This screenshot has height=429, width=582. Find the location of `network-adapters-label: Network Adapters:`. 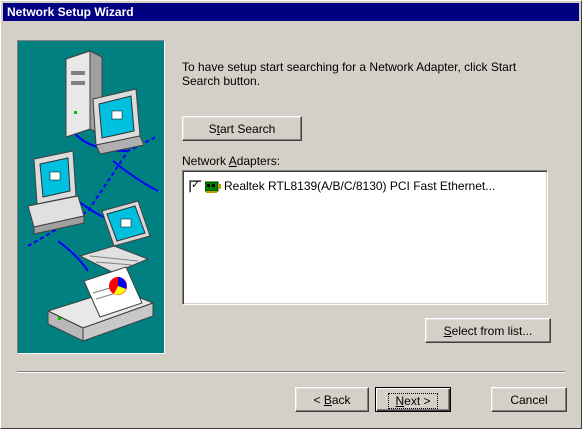

network-adapters-label: Network Adapters: is located at coordinates (231, 161).